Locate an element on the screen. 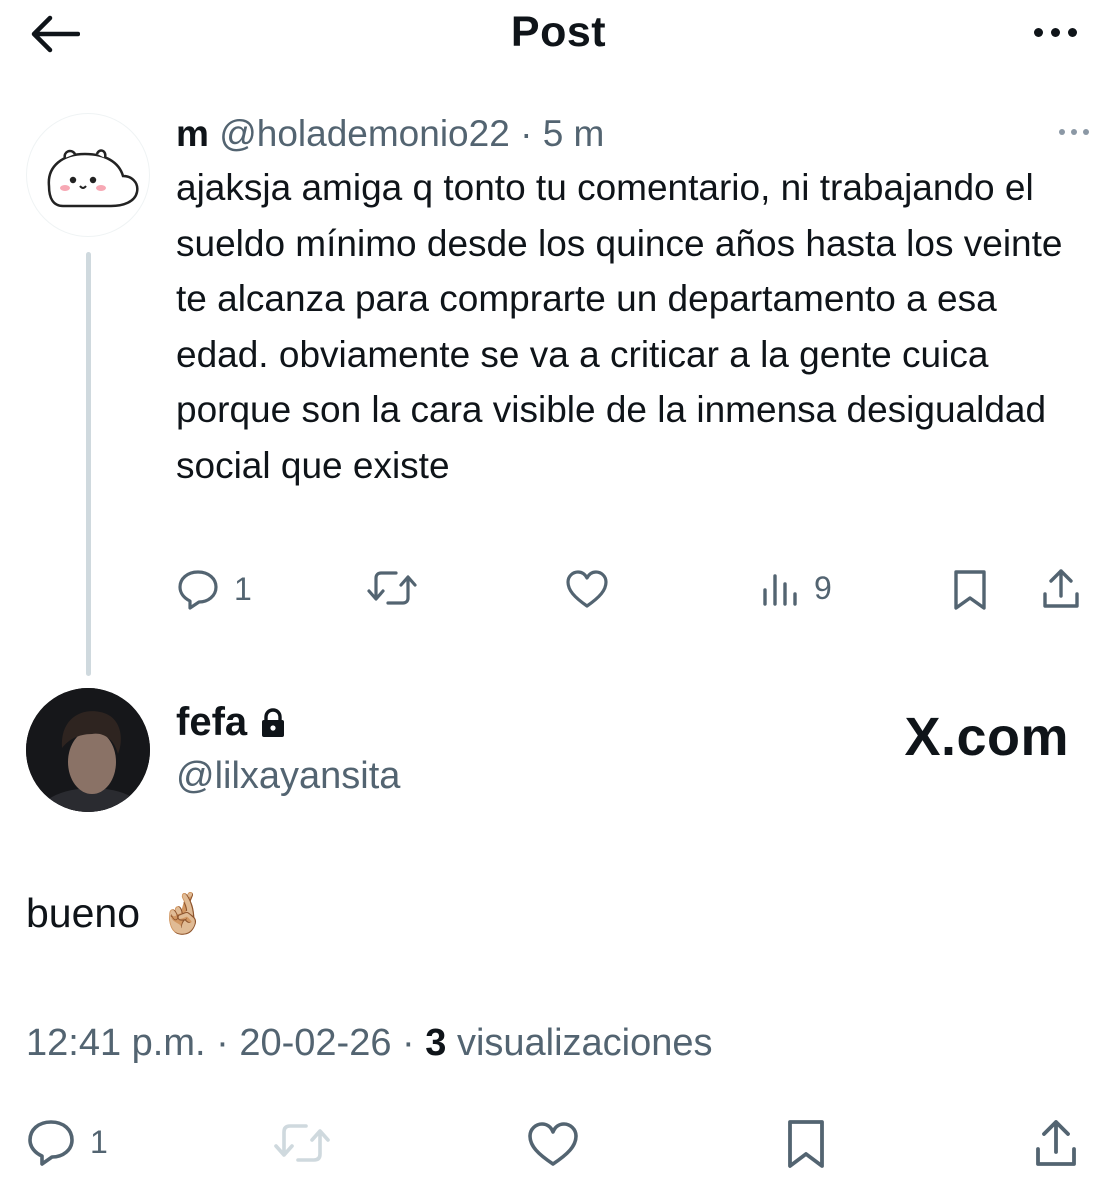  reply-header: m @holademonio22 · 5 m is located at coordinates (390, 134).